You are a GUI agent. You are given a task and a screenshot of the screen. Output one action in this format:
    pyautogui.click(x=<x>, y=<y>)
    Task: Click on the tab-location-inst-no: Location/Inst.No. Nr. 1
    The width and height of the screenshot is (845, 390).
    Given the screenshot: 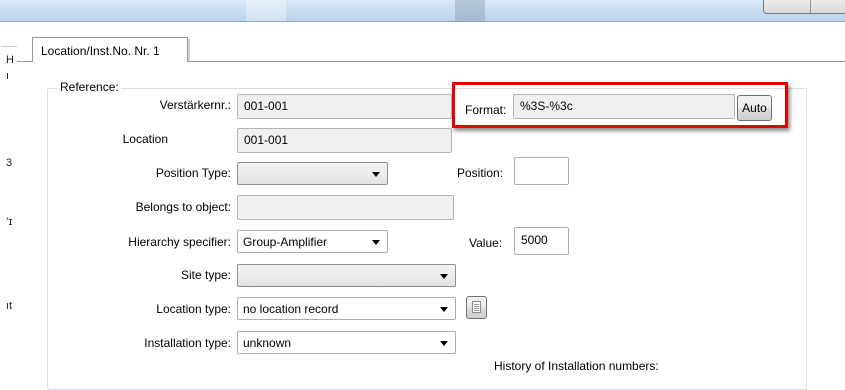 What is the action you would take?
    pyautogui.click(x=110, y=49)
    